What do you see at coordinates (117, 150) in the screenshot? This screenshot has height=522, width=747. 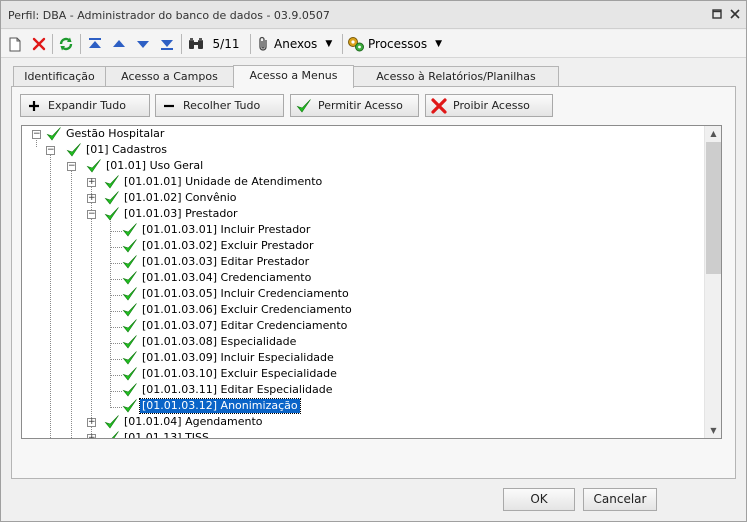 I see `tree-node: [01] Cadastros` at bounding box center [117, 150].